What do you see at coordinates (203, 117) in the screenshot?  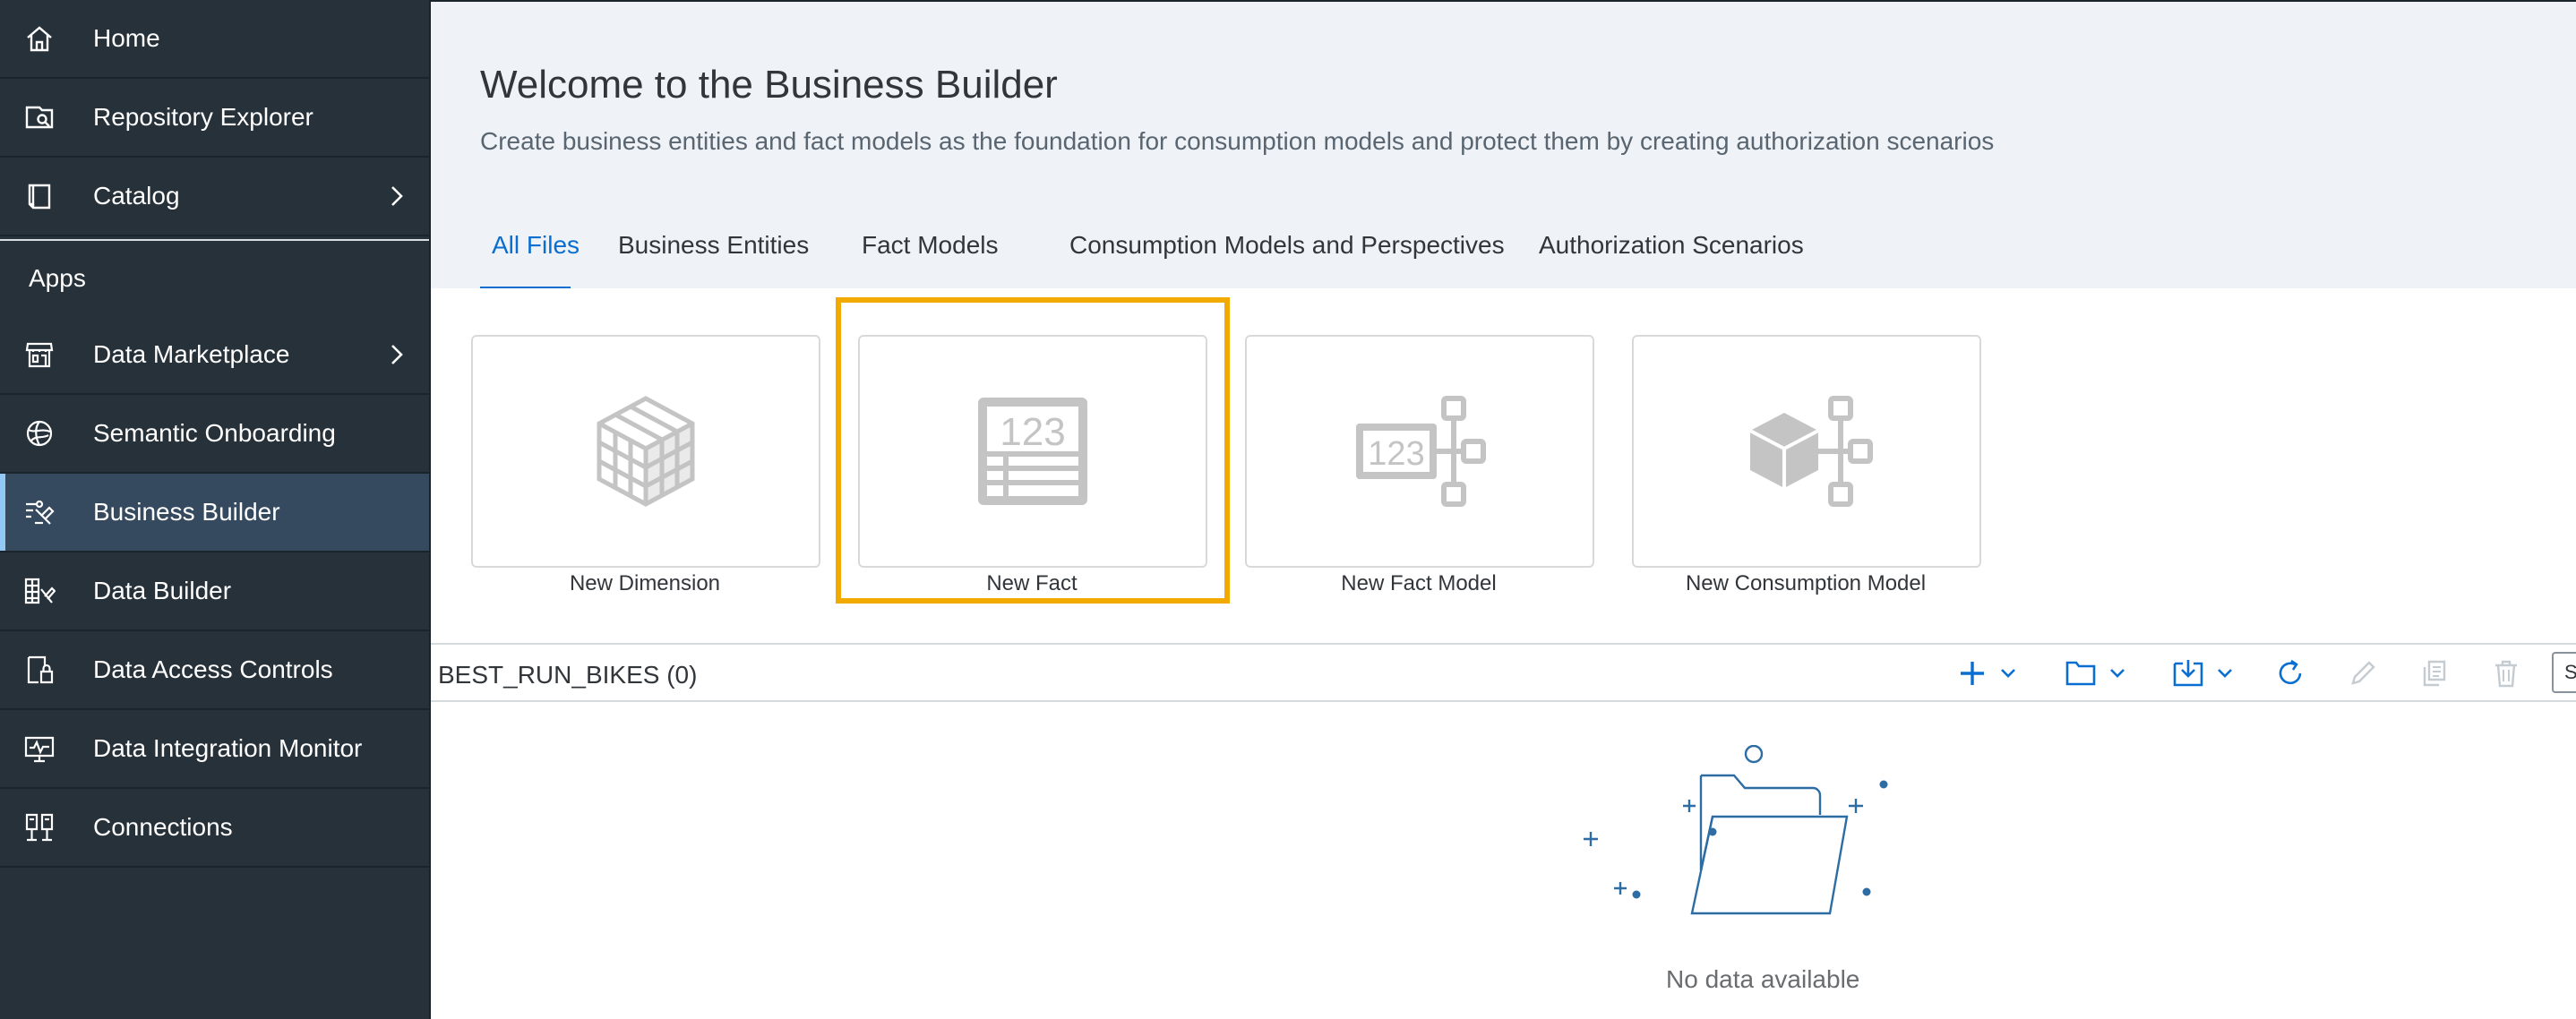 I see `nav-label: Repository Explorer` at bounding box center [203, 117].